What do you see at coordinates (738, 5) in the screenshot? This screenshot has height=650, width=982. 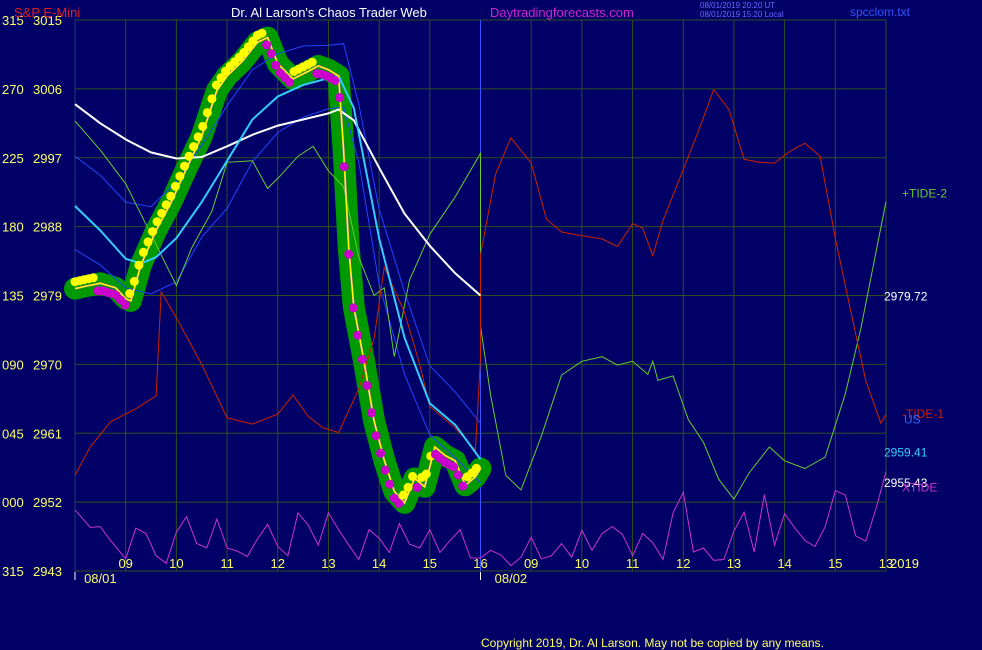 I see `timestamp-ut: 08/01/2019 20:20 UT` at bounding box center [738, 5].